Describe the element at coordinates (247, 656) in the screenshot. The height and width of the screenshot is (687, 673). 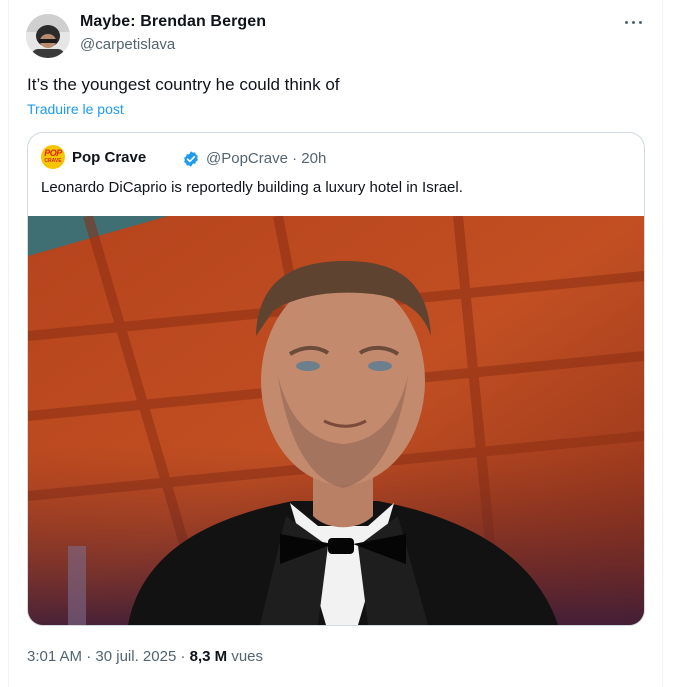
I see `views-label: vues` at that location.